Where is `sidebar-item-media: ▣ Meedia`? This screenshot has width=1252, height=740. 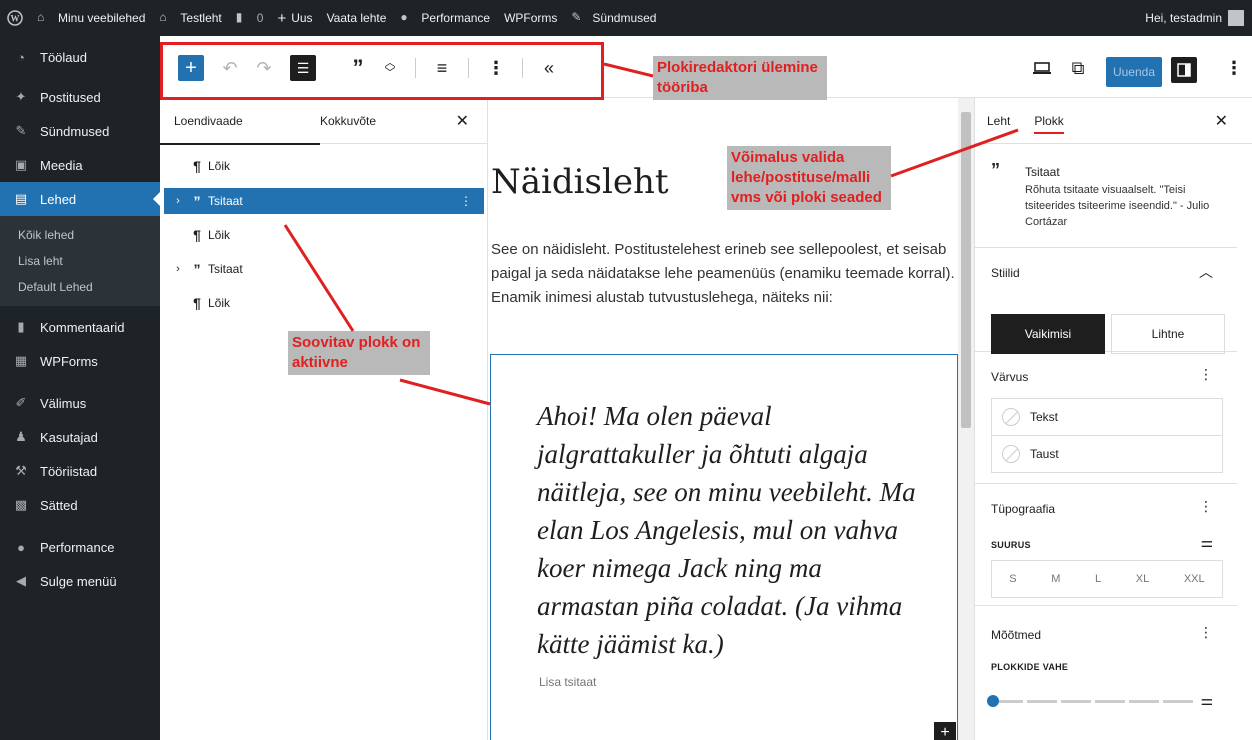 sidebar-item-media: ▣ Meedia is located at coordinates (80, 165).